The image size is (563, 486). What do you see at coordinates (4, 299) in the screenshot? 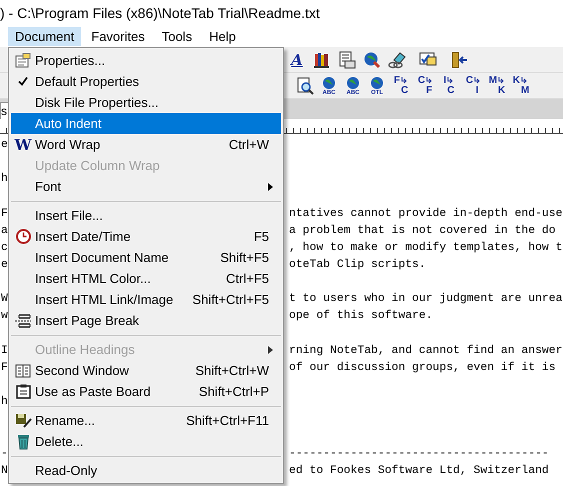
I see `text-line: W` at bounding box center [4, 299].